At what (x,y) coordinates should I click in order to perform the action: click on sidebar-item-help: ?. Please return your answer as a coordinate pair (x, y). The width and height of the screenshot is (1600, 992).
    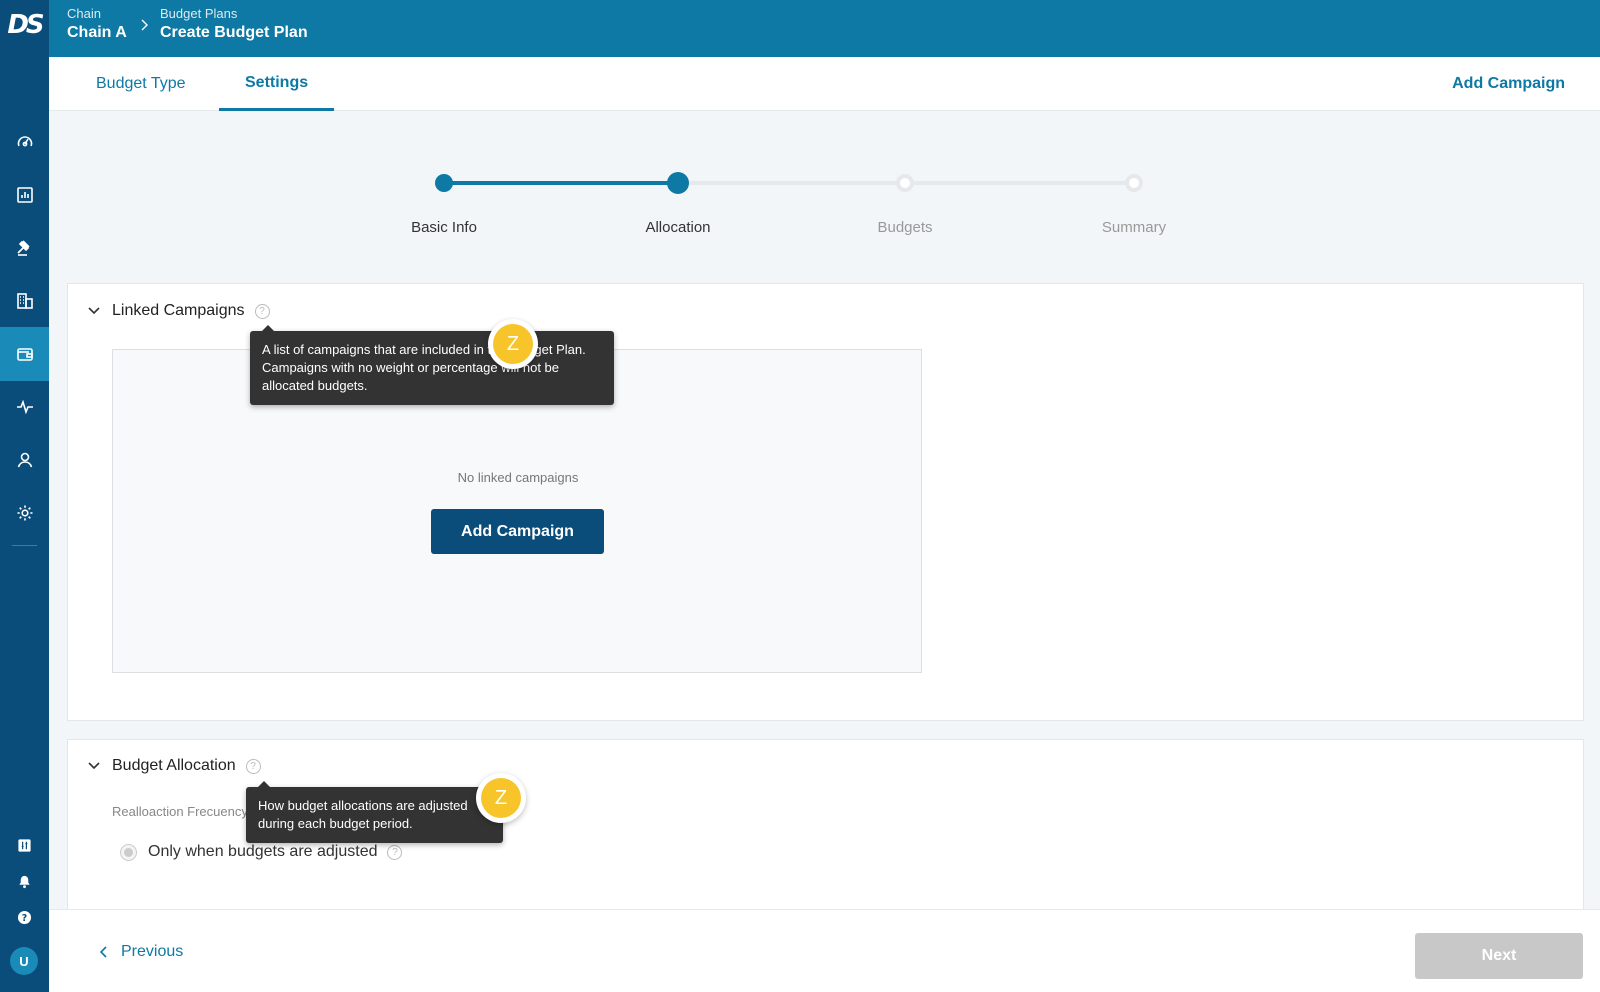
    Looking at the image, I should click on (24, 917).